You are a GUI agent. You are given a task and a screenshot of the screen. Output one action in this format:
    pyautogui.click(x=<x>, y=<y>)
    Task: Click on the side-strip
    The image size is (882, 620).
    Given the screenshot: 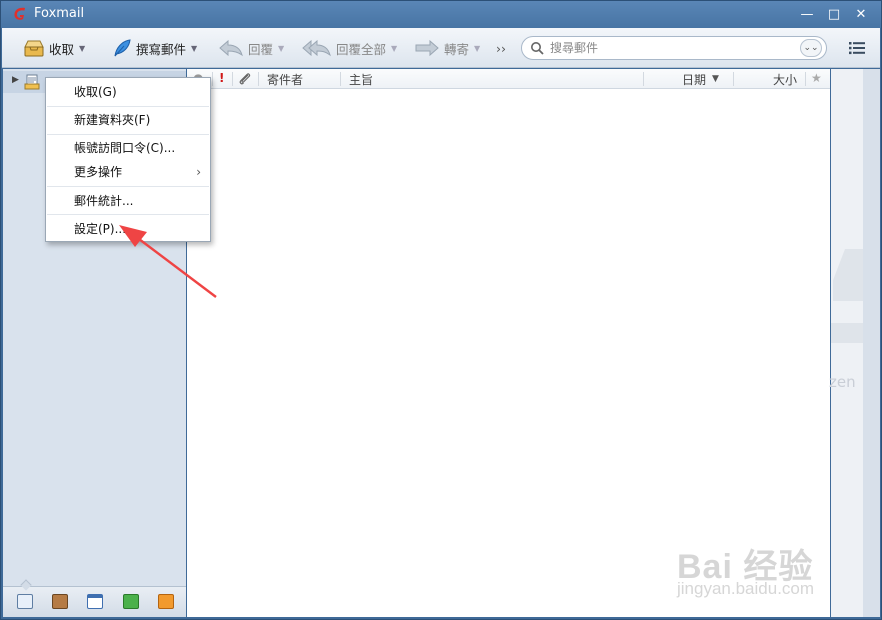 What is the action you would take?
    pyautogui.click(x=871, y=343)
    